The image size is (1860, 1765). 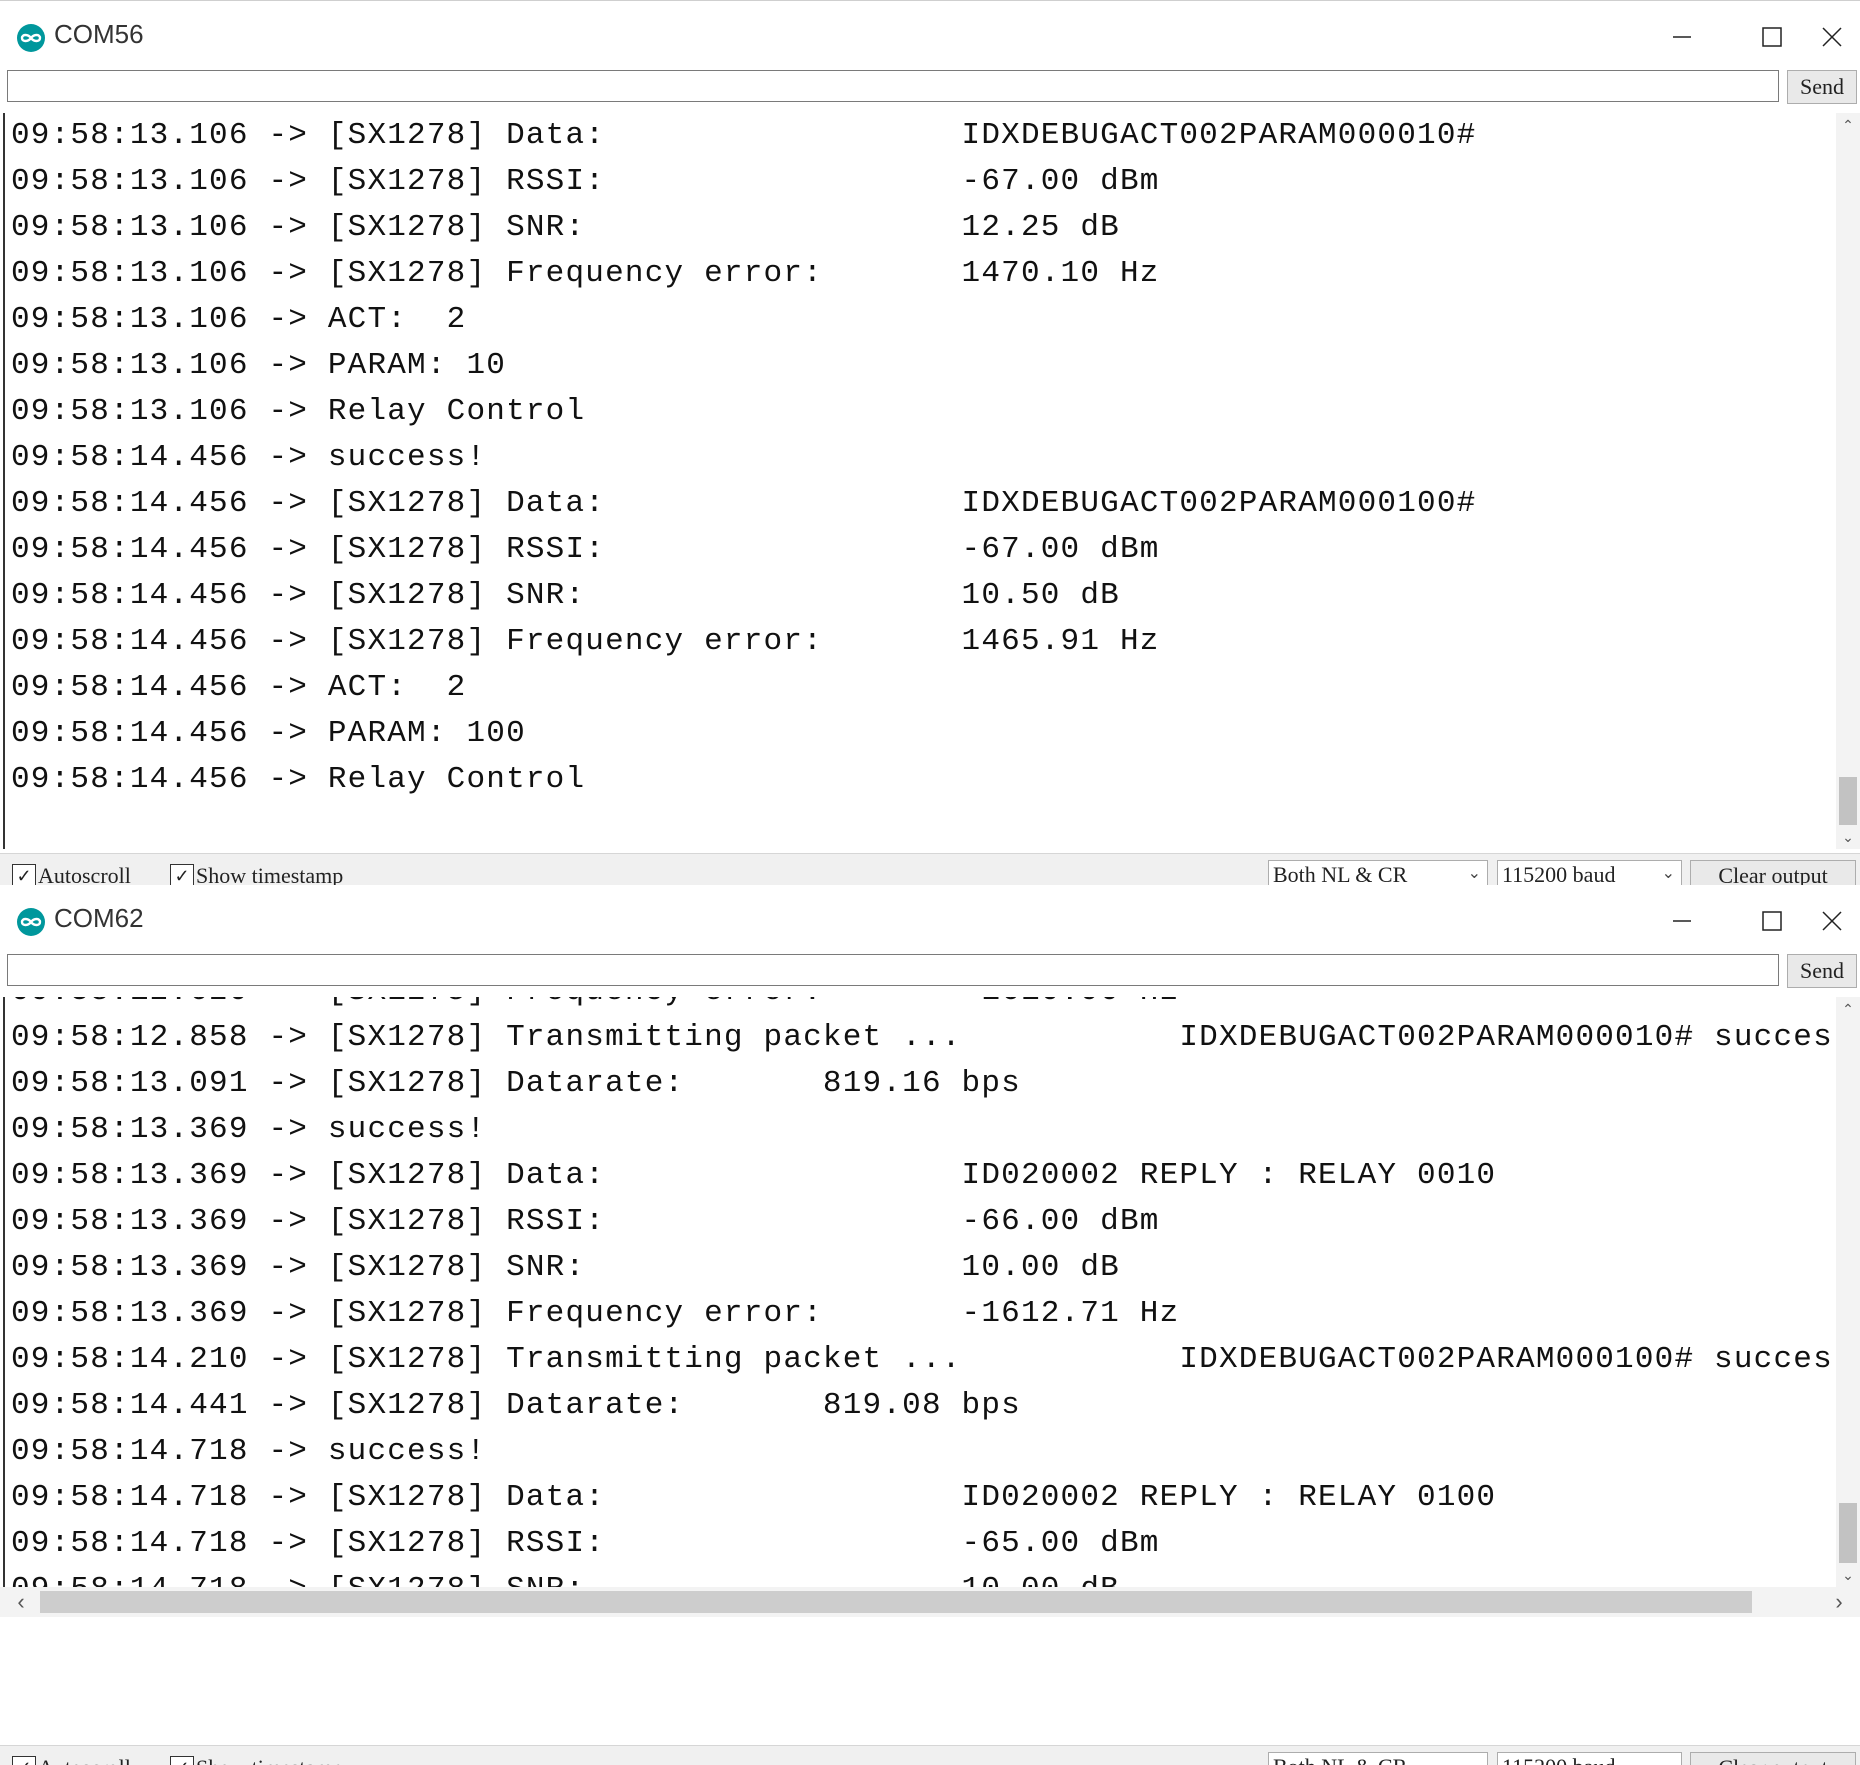 I want to click on log-line: 09:58:14.718 -> [SX1278] SNR: 10.00 dB, so click(x=921, y=1577).